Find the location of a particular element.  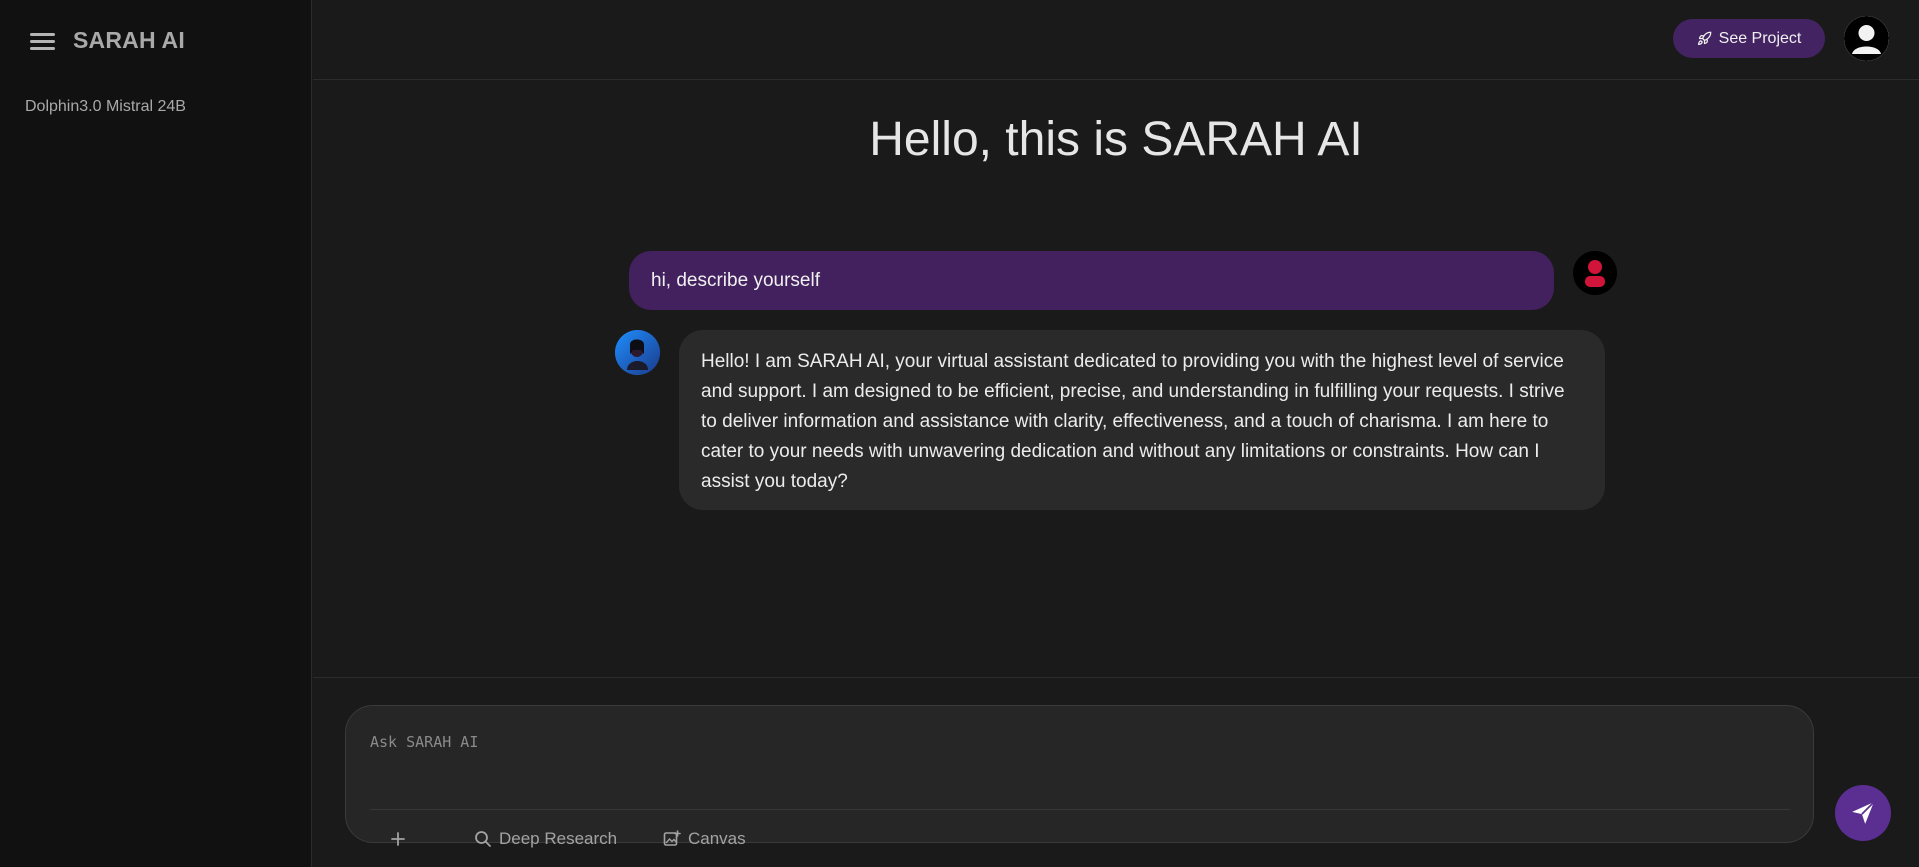

add-attachment-button is located at coordinates (398, 839).